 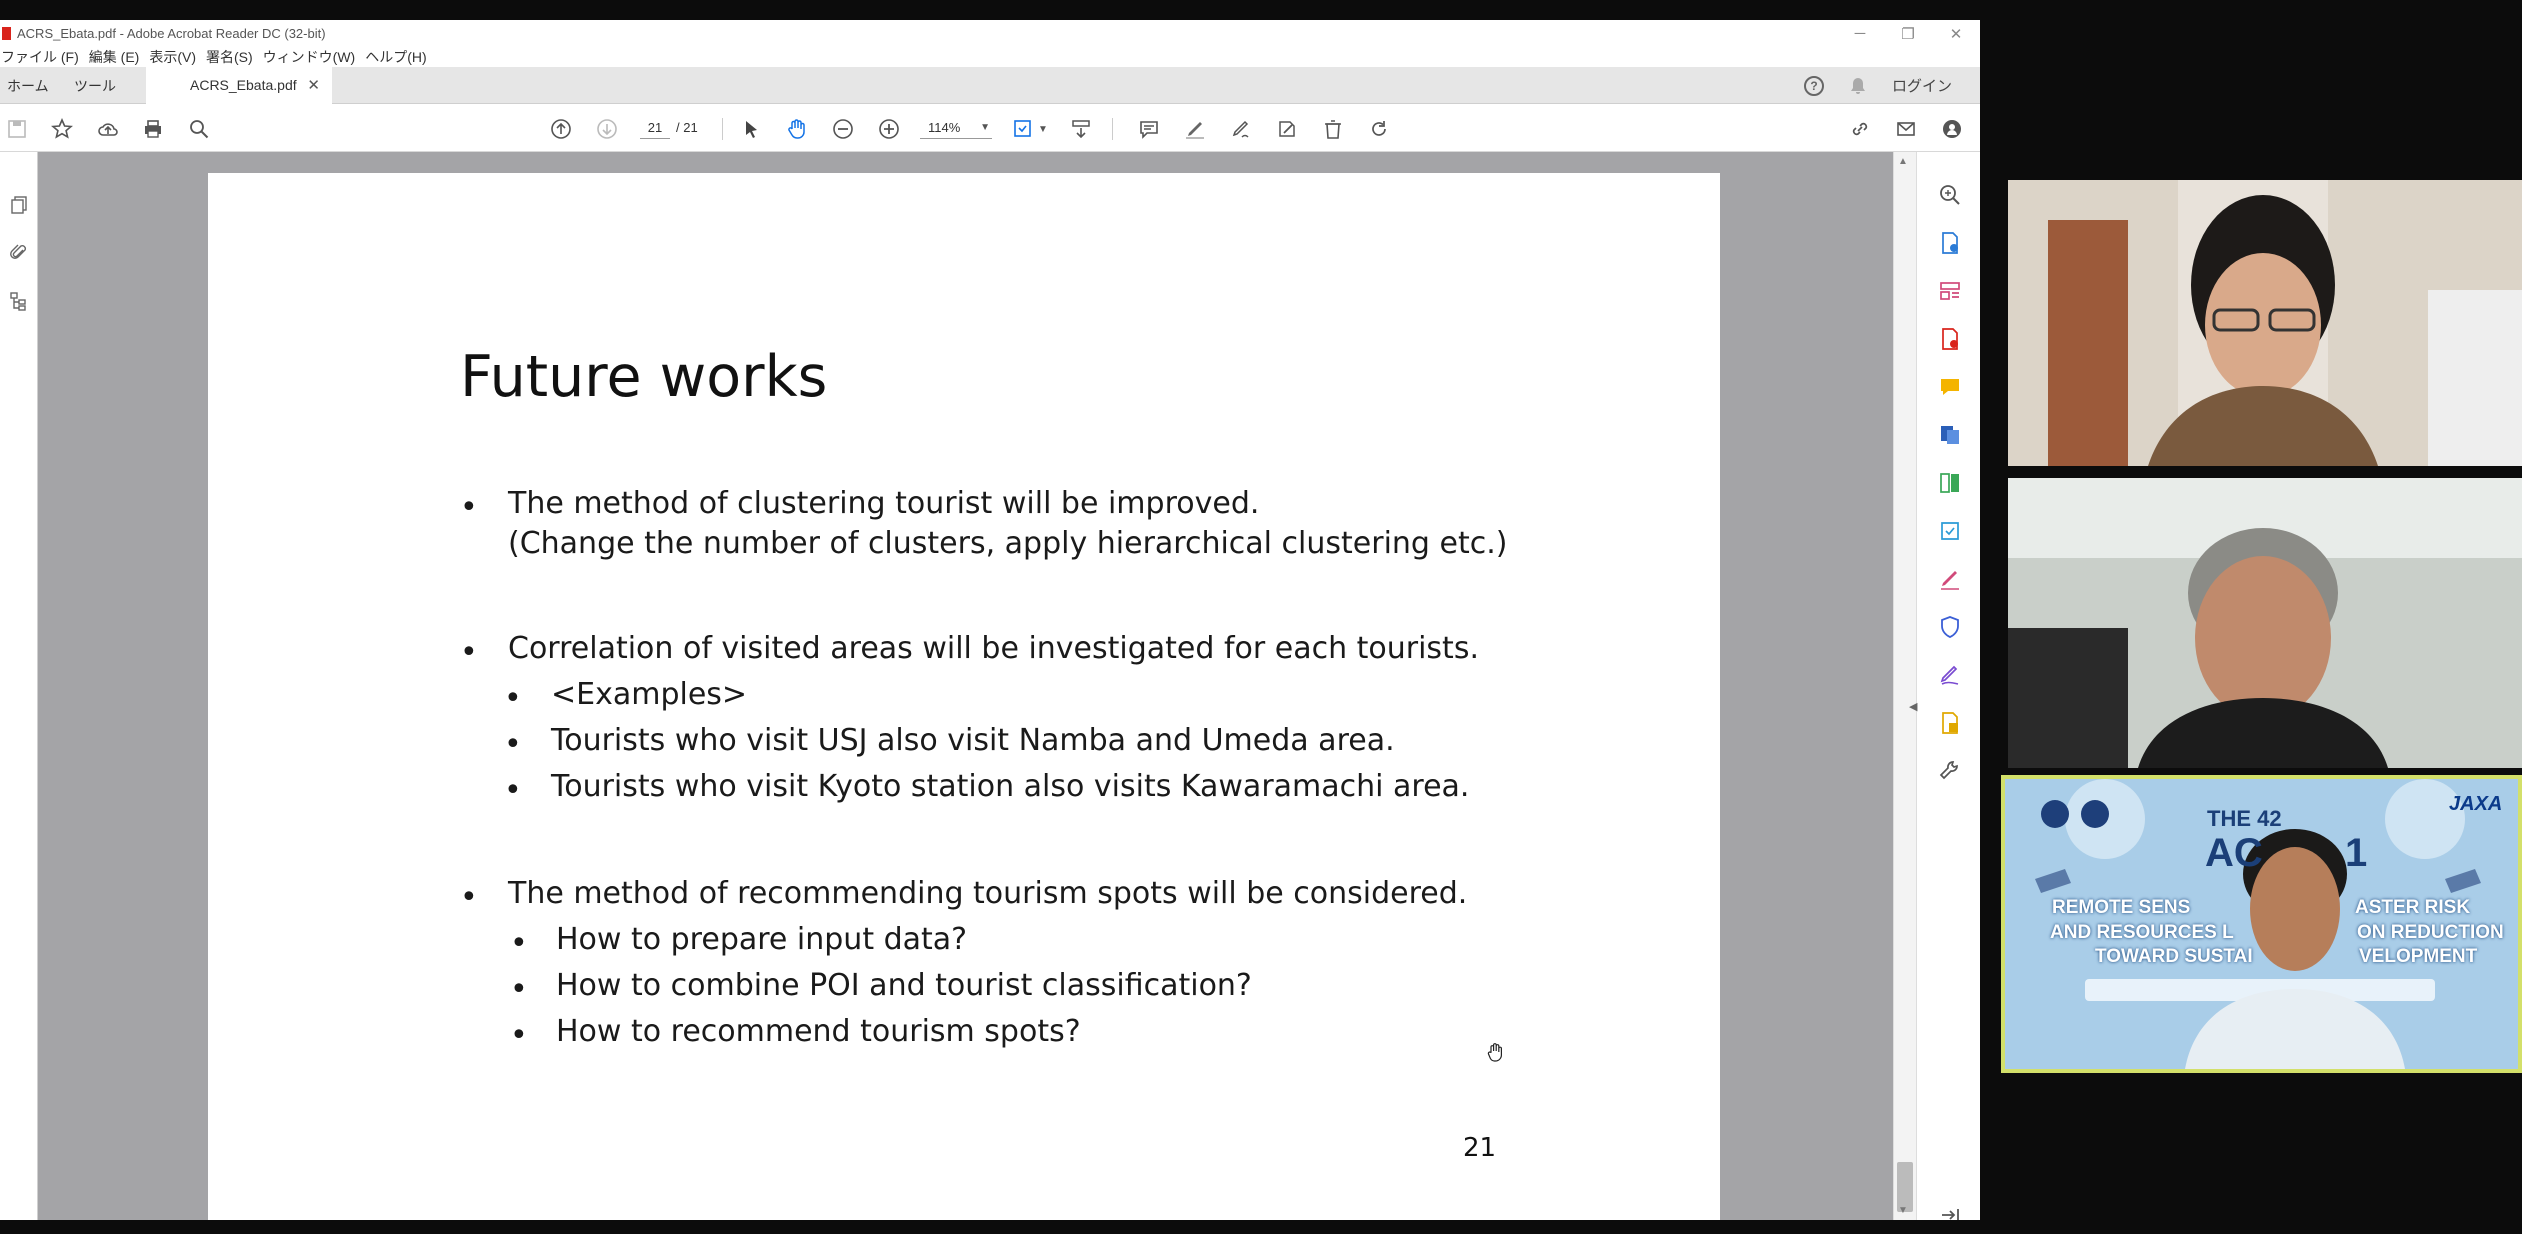 I want to click on slide-line: How to recommend tourism spots?, so click(x=818, y=1031).